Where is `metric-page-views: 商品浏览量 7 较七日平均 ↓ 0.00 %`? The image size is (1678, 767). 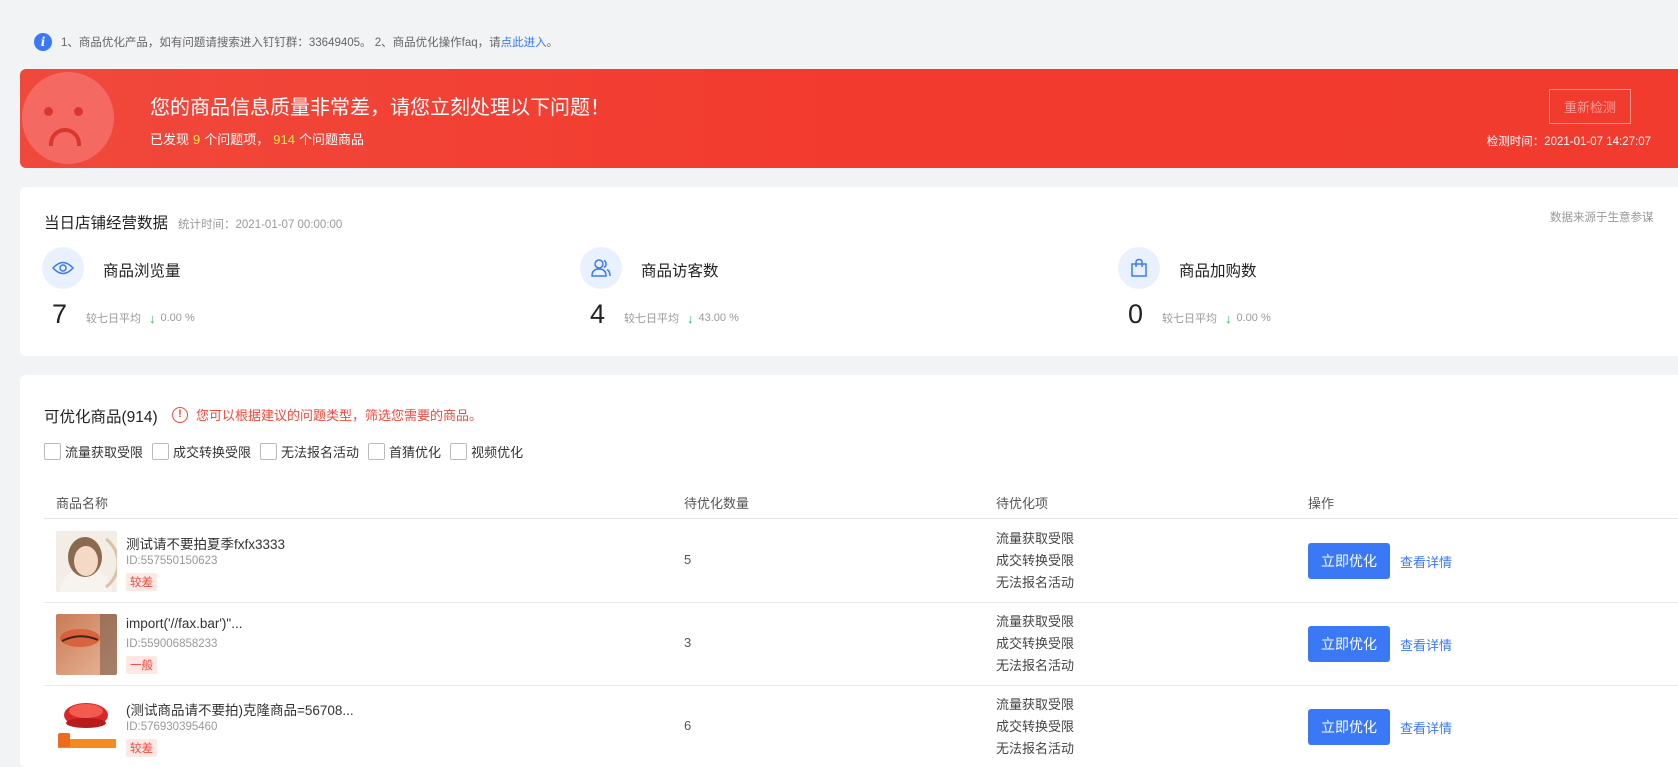
metric-page-views: 商品浏览量 7 较七日平均 ↓ 0.00 % is located at coordinates (242, 292).